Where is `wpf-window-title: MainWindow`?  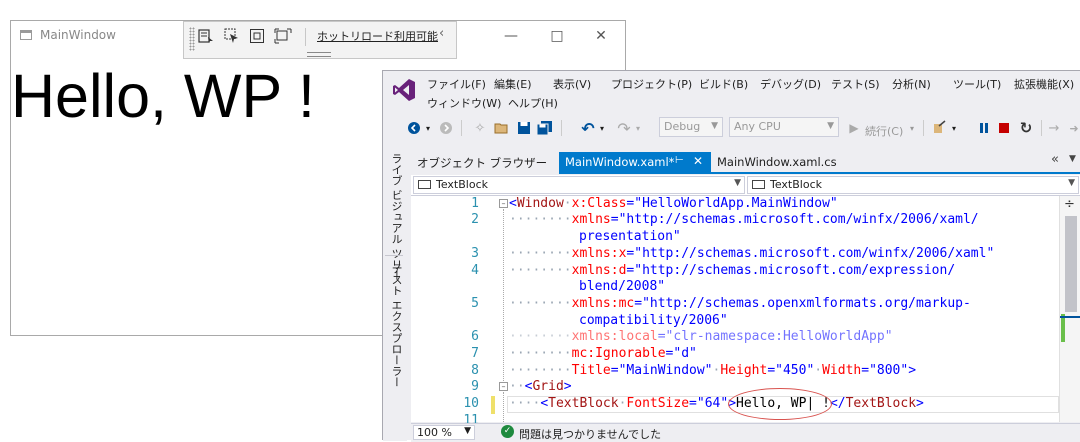
wpf-window-title: MainWindow is located at coordinates (78, 35).